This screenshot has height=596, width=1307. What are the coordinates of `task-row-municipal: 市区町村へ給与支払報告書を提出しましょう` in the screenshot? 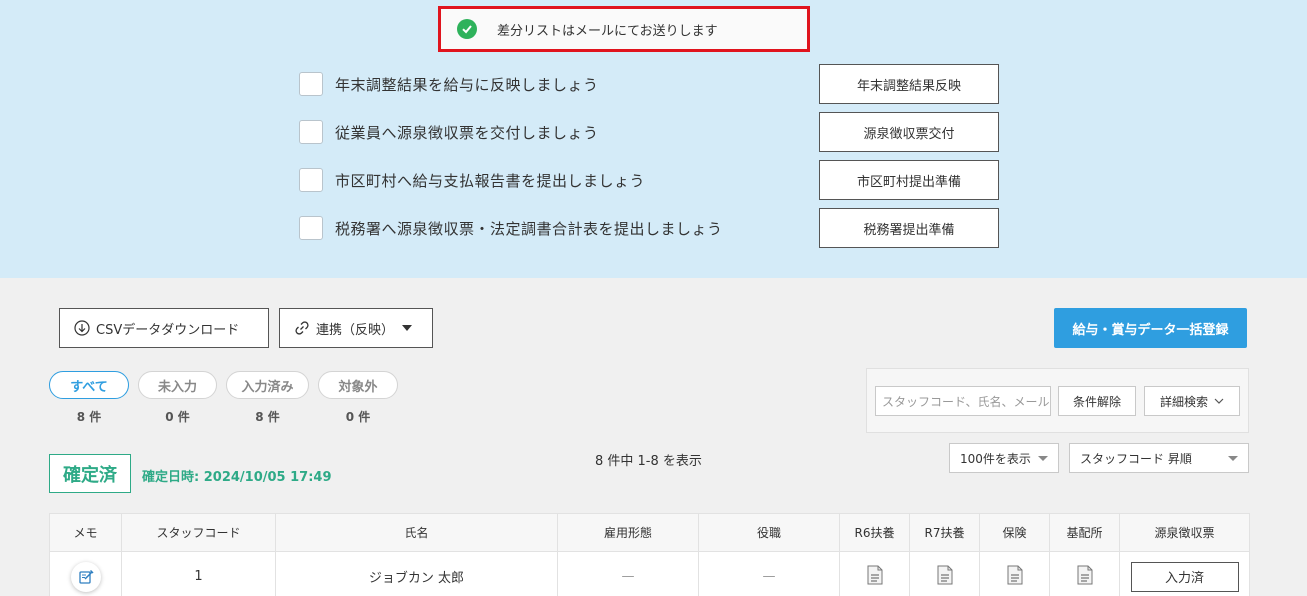 It's located at (472, 180).